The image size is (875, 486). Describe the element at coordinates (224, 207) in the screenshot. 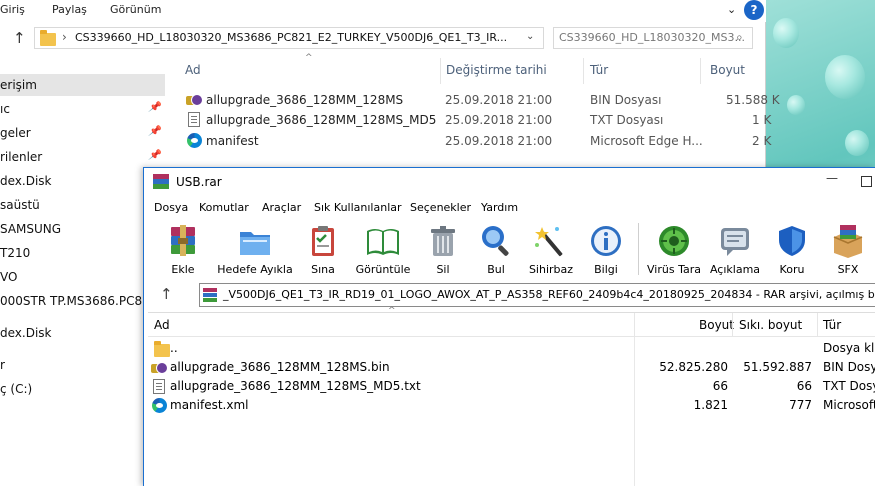

I see `menu-commands: Komutlar` at that location.